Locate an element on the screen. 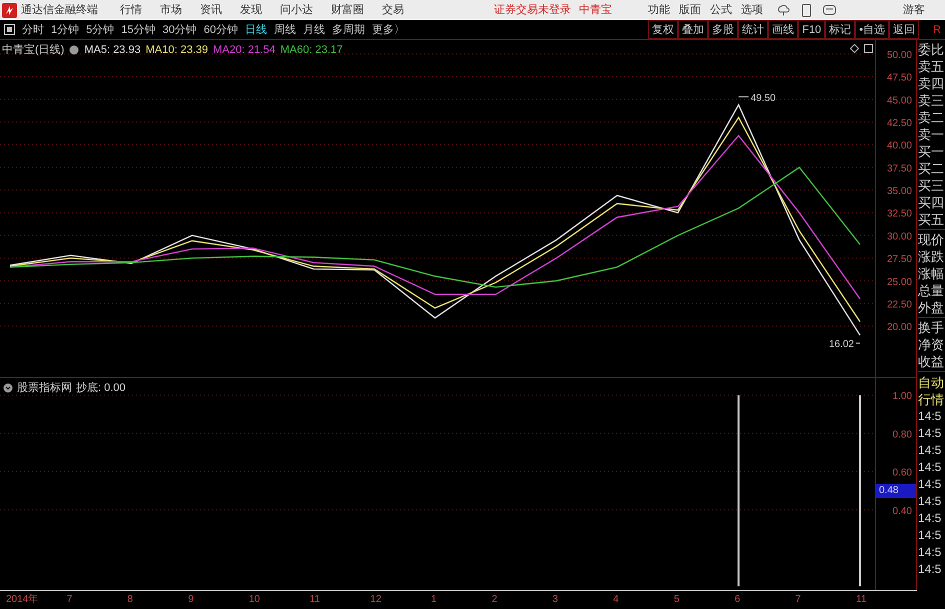 This screenshot has width=945, height=609. quote-label: 现价 is located at coordinates (931, 239).